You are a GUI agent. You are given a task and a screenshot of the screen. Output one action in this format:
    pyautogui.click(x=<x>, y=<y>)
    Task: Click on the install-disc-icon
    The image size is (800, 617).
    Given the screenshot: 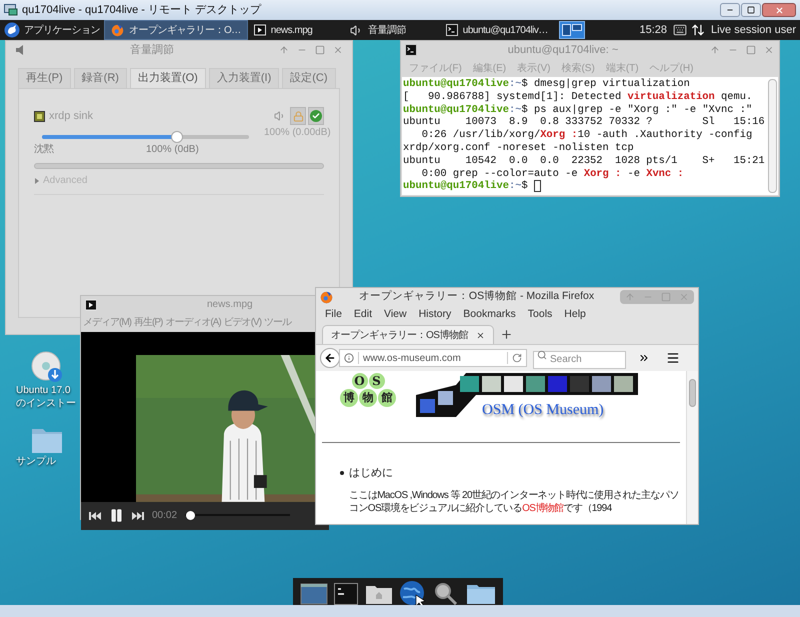 What is the action you would take?
    pyautogui.click(x=47, y=367)
    